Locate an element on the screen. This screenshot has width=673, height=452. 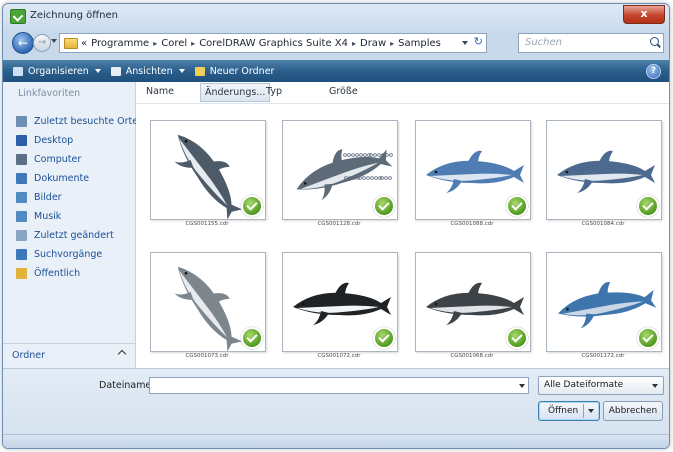
file-name: CGS001068.cdr is located at coordinates (472, 356).